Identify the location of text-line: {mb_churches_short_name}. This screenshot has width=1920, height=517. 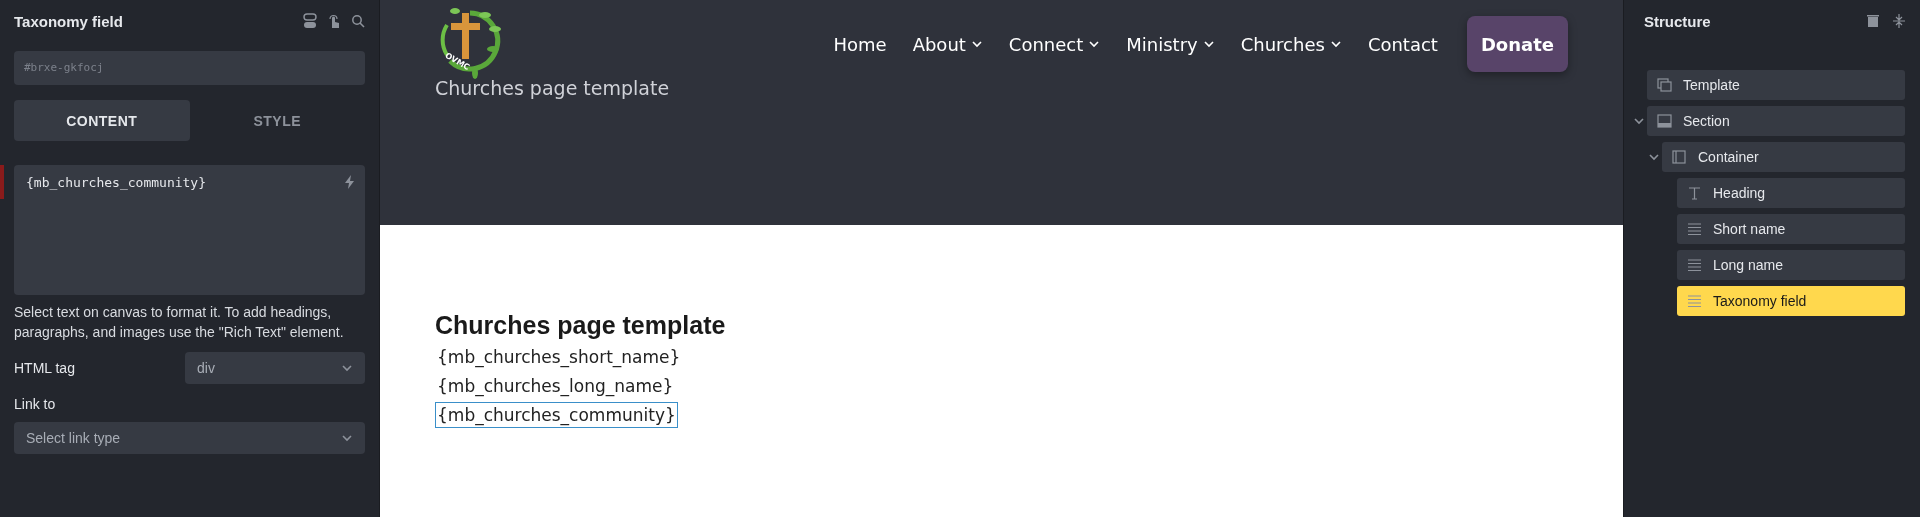
(559, 357).